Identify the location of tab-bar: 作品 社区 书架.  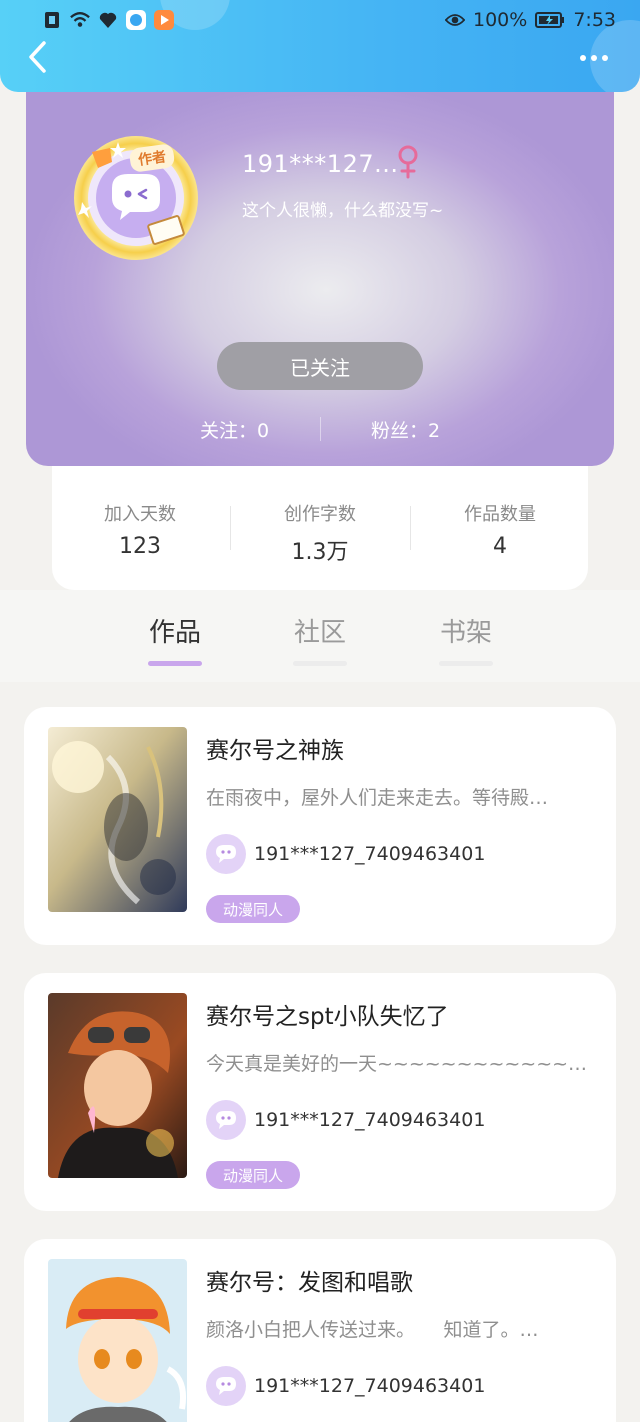
(320, 636).